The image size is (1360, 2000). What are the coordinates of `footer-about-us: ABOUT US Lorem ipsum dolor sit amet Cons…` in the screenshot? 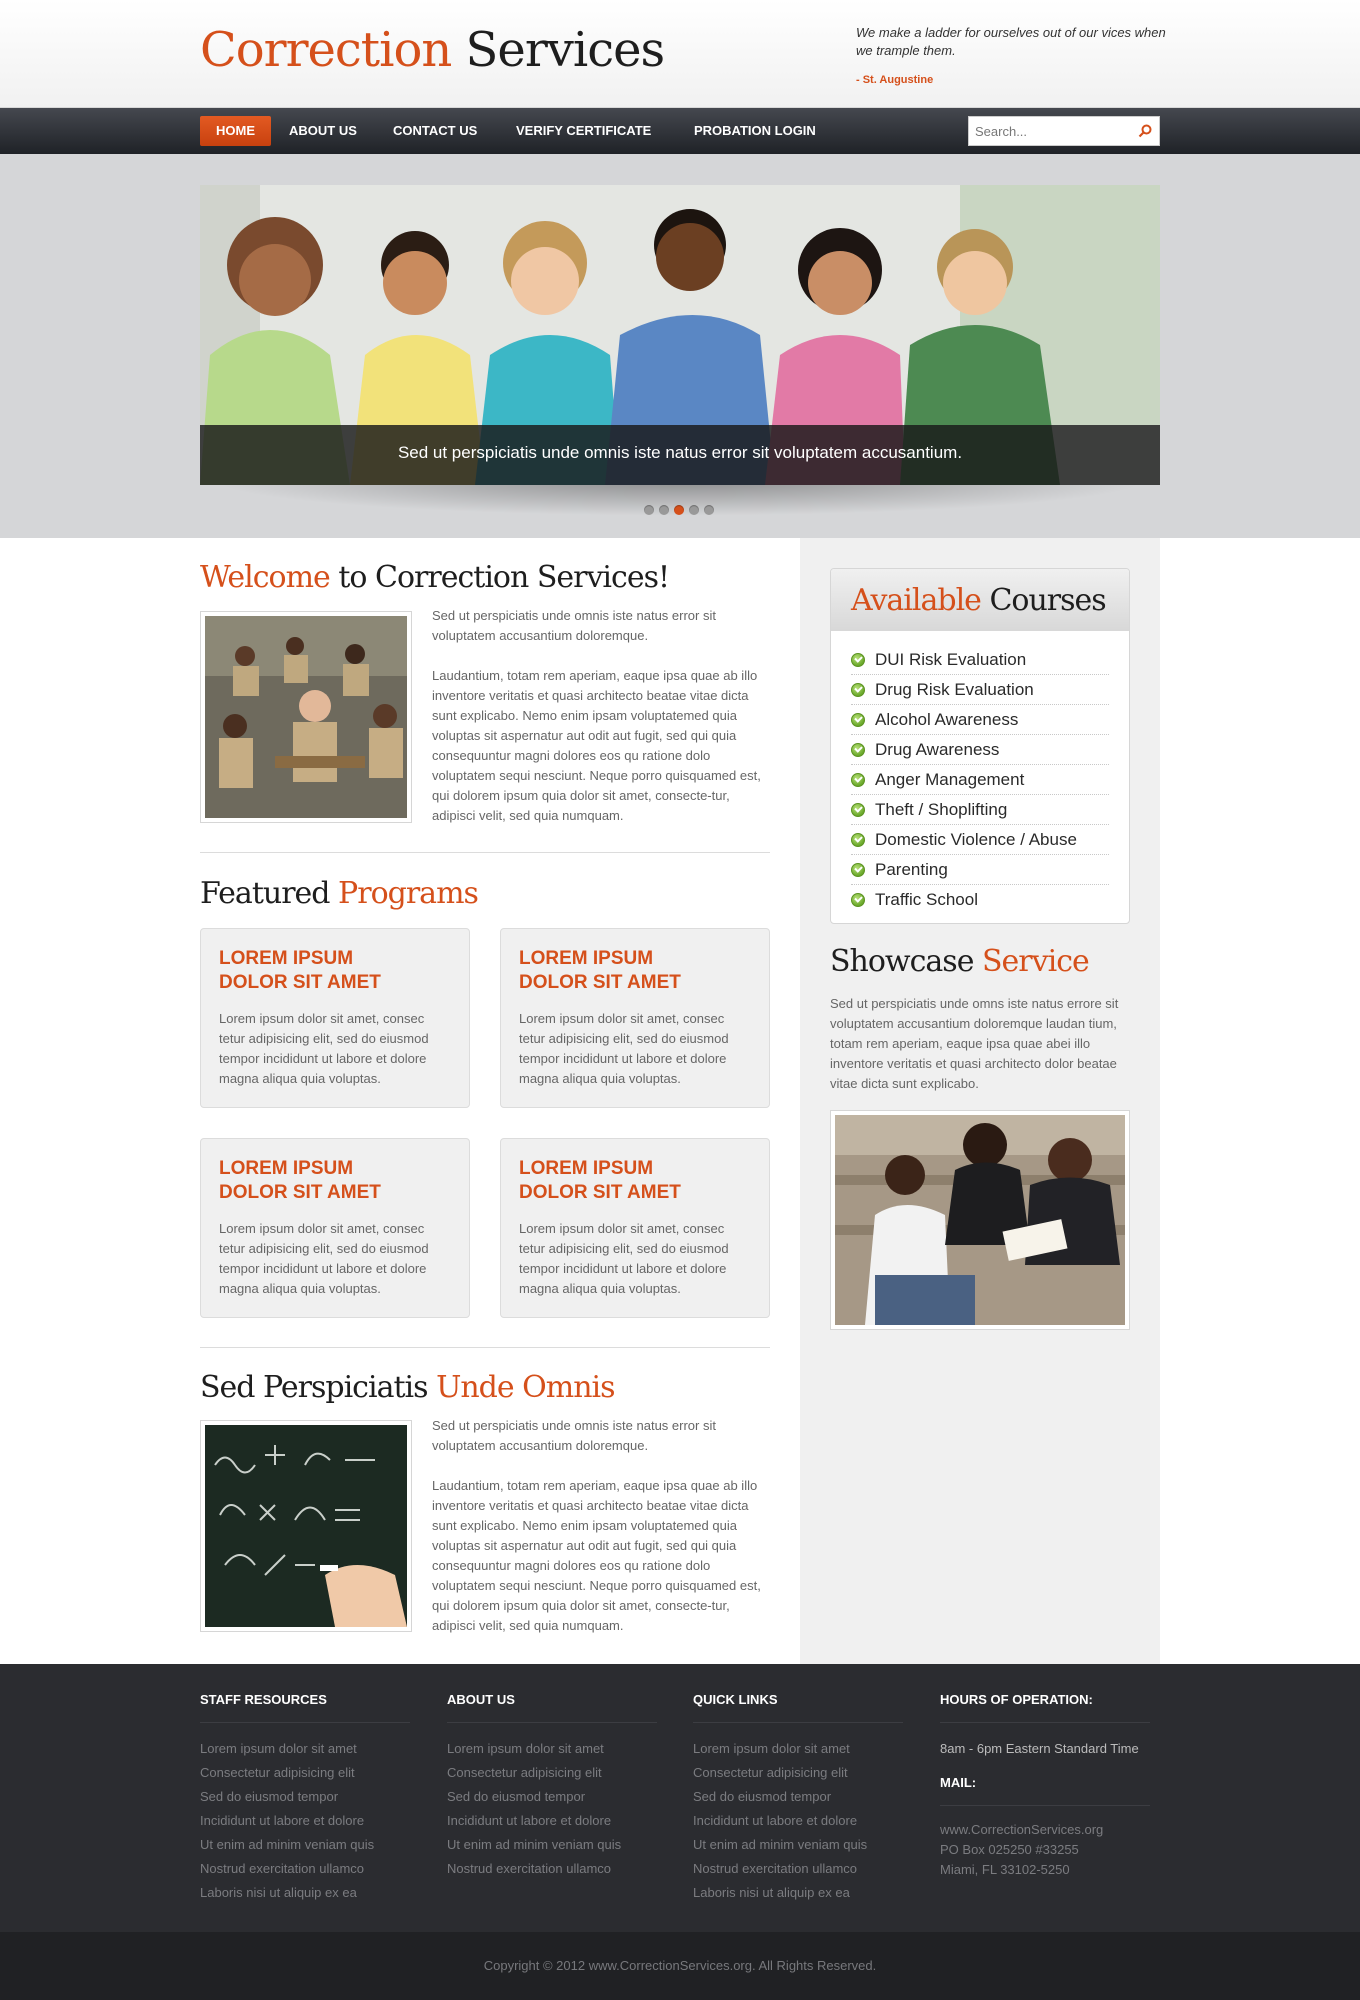 It's located at (557, 1786).